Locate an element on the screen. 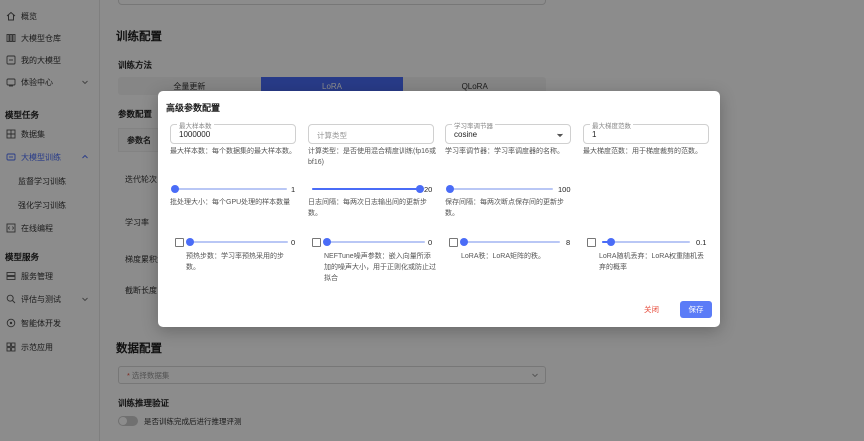 The width and height of the screenshot is (864, 441). close-button: 关闭 is located at coordinates (651, 309).